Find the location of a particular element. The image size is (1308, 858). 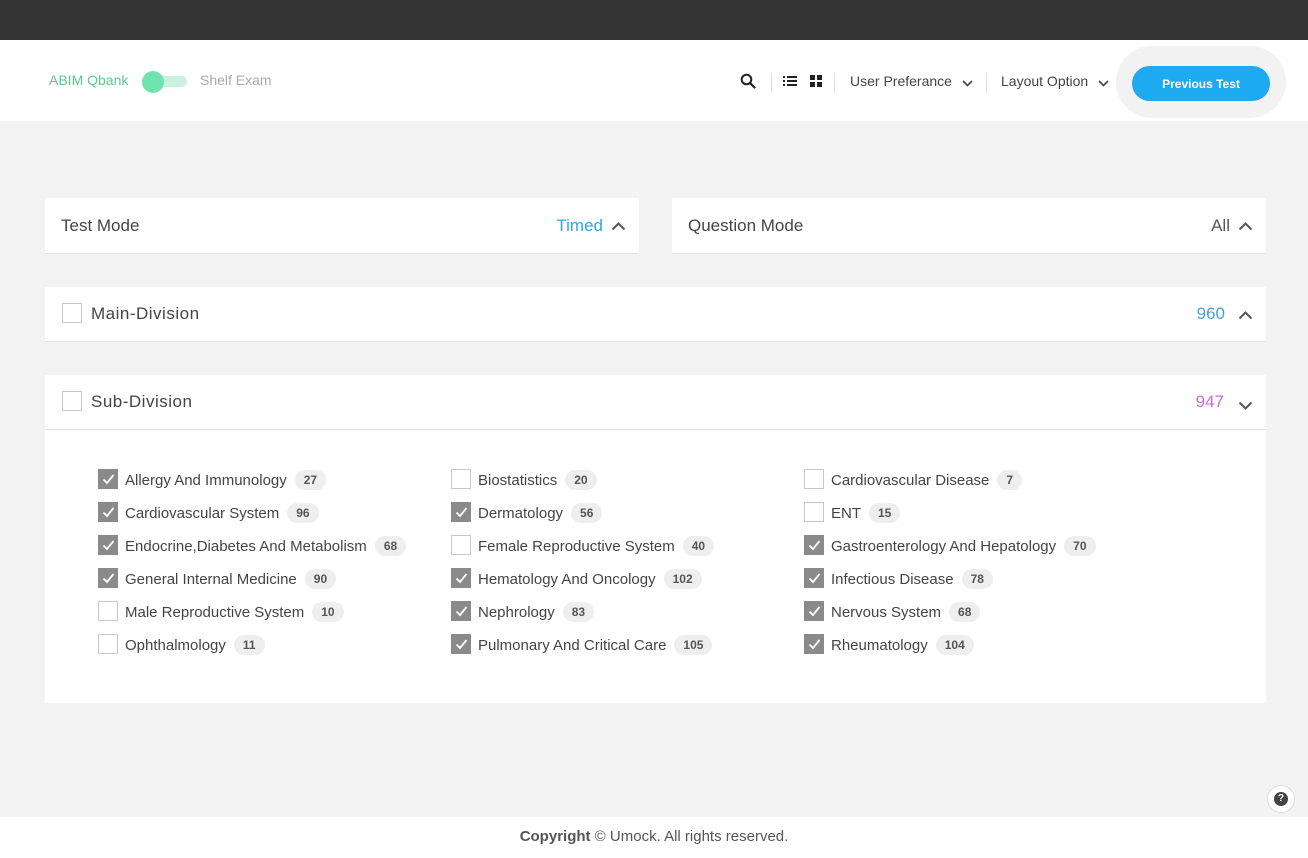

sub-division-checkbox is located at coordinates (72, 401).